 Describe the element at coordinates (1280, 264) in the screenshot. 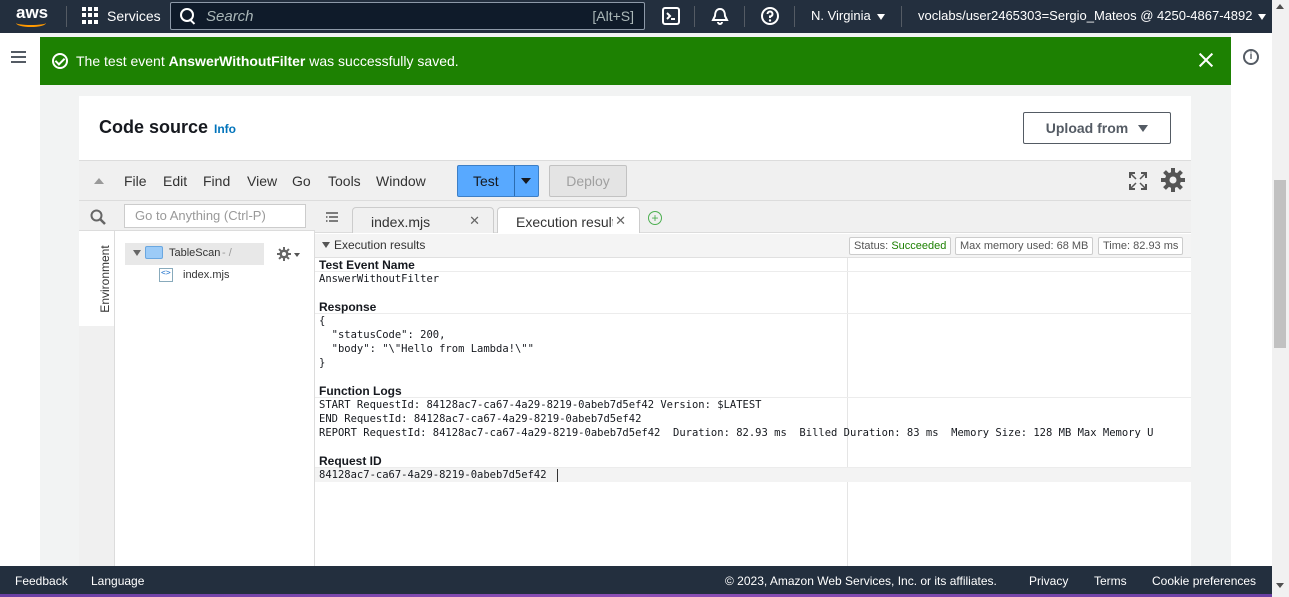

I see `scrollbar-thumb` at that location.